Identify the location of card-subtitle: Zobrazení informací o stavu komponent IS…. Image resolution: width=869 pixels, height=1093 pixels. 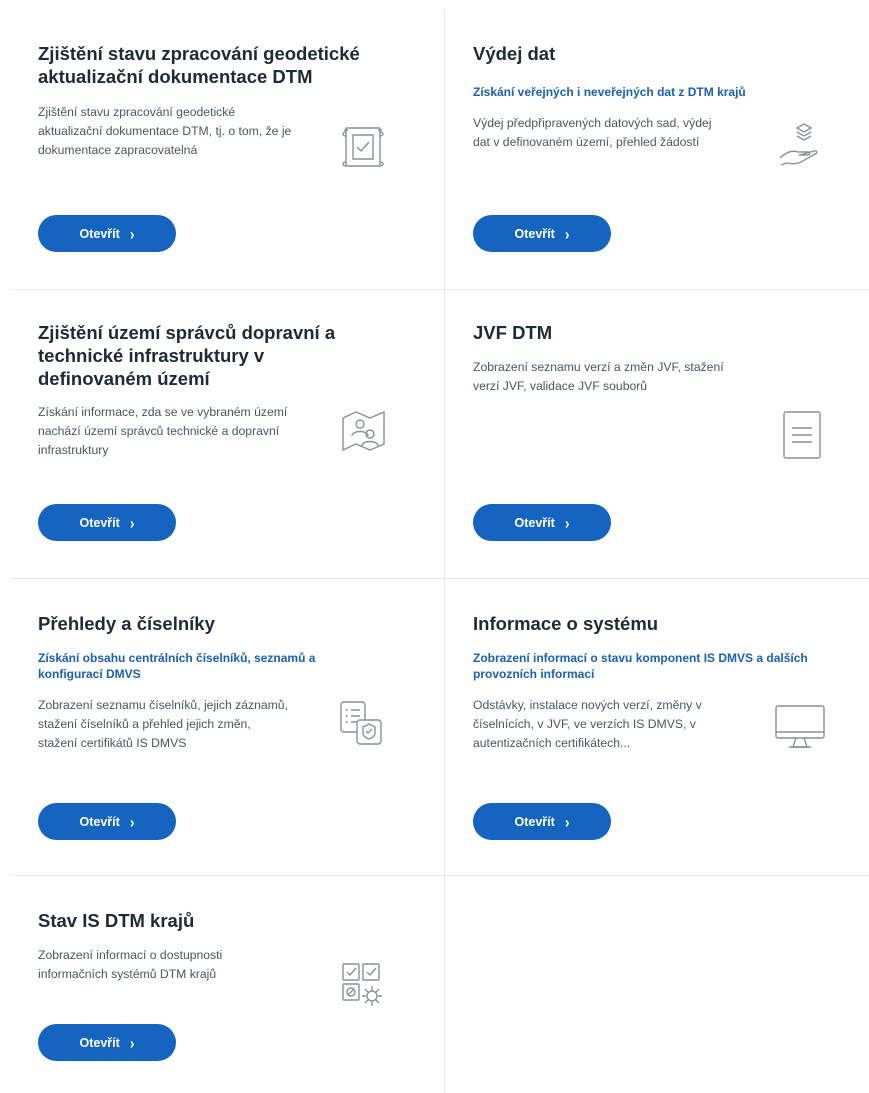
(640, 666).